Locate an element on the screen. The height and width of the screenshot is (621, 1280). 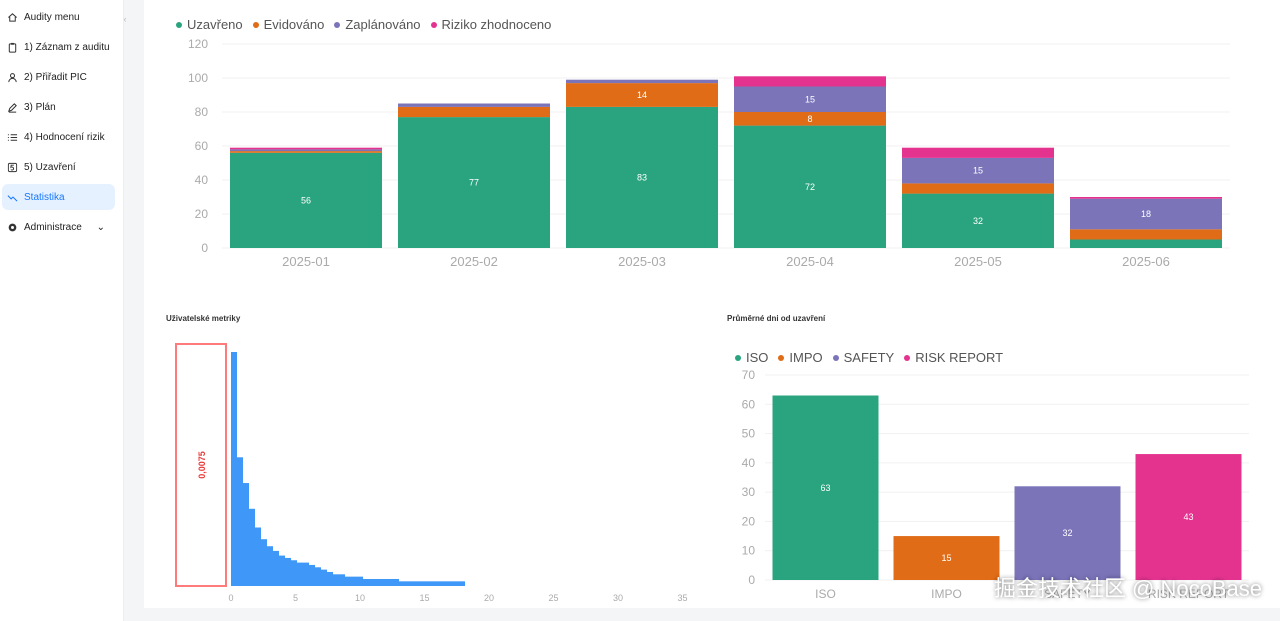
y-tick-label: 30 is located at coordinates (749, 492).